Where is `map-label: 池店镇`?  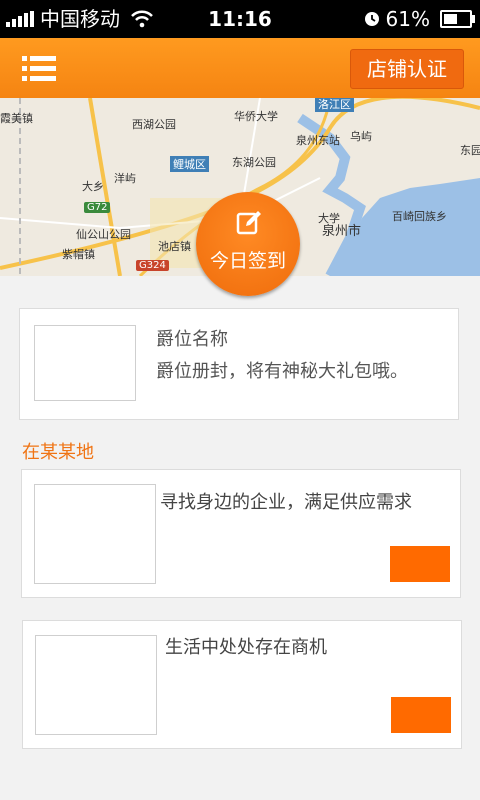 map-label: 池店镇 is located at coordinates (174, 246).